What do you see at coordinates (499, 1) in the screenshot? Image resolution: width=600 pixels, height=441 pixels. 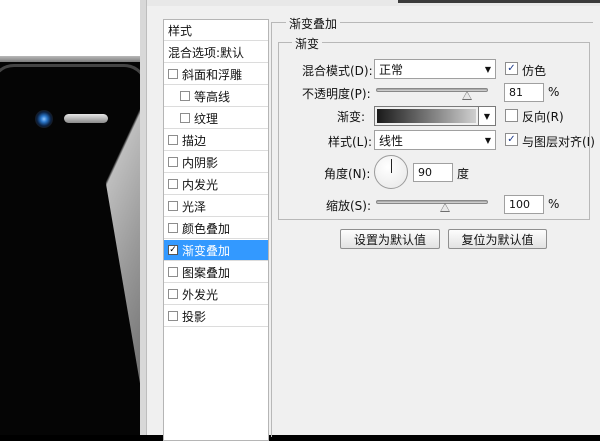 I see `dialog-title-dark` at bounding box center [499, 1].